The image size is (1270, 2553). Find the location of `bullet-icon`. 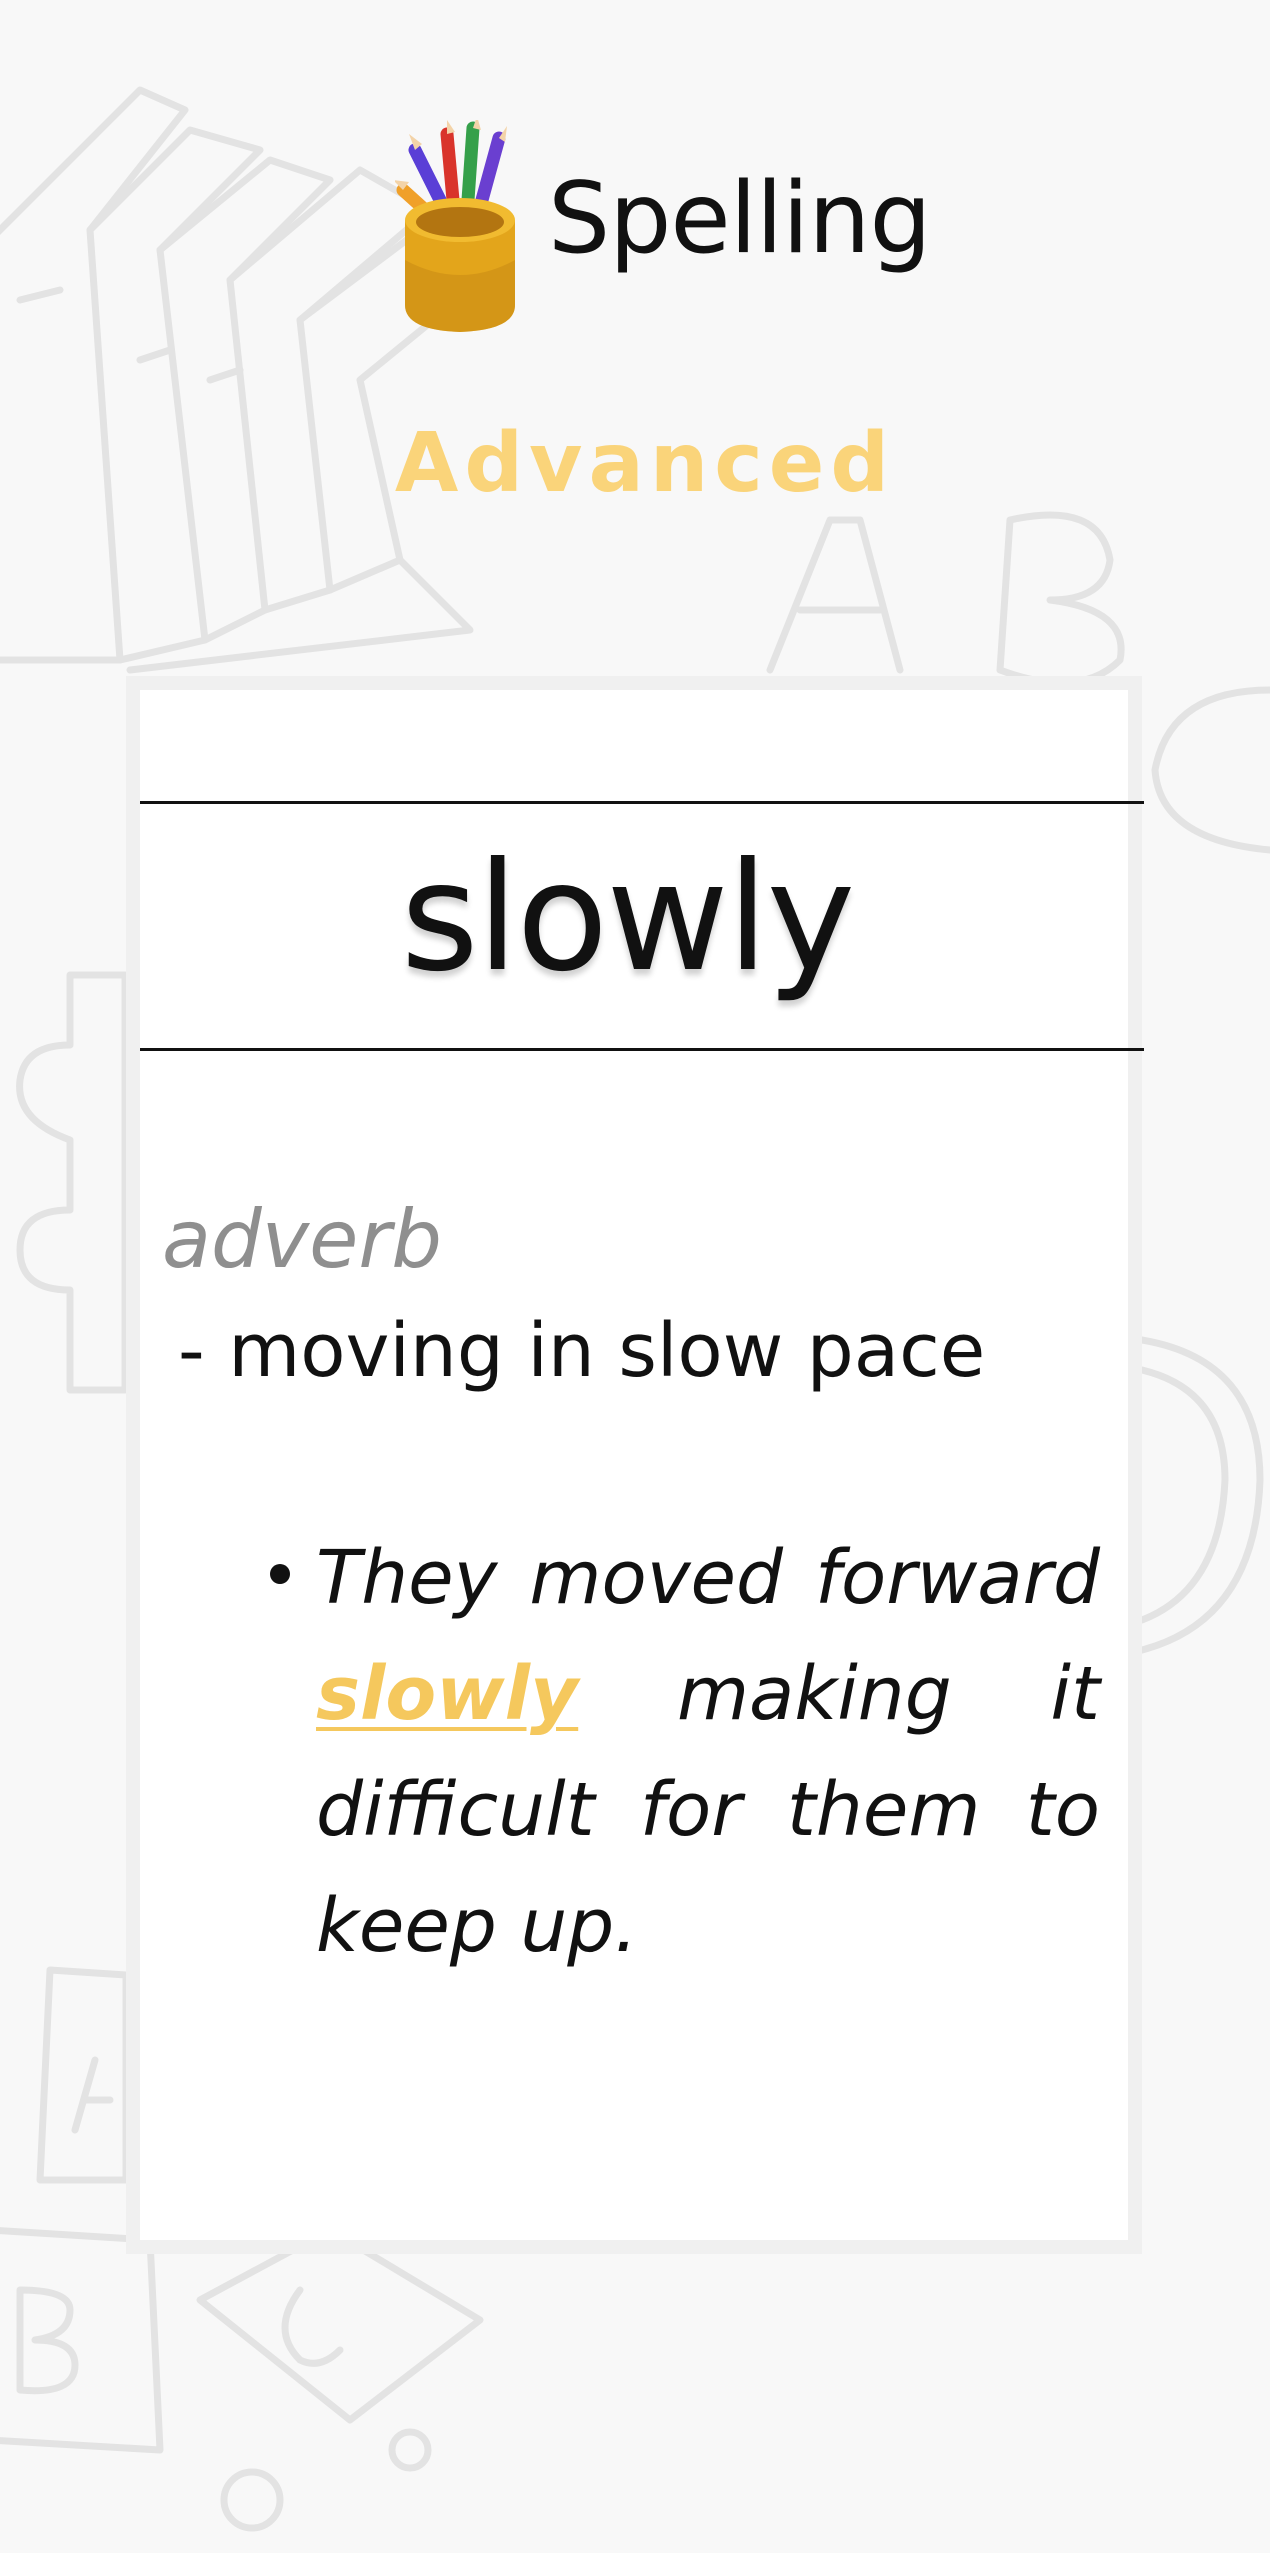

bullet-icon is located at coordinates (280, 1574).